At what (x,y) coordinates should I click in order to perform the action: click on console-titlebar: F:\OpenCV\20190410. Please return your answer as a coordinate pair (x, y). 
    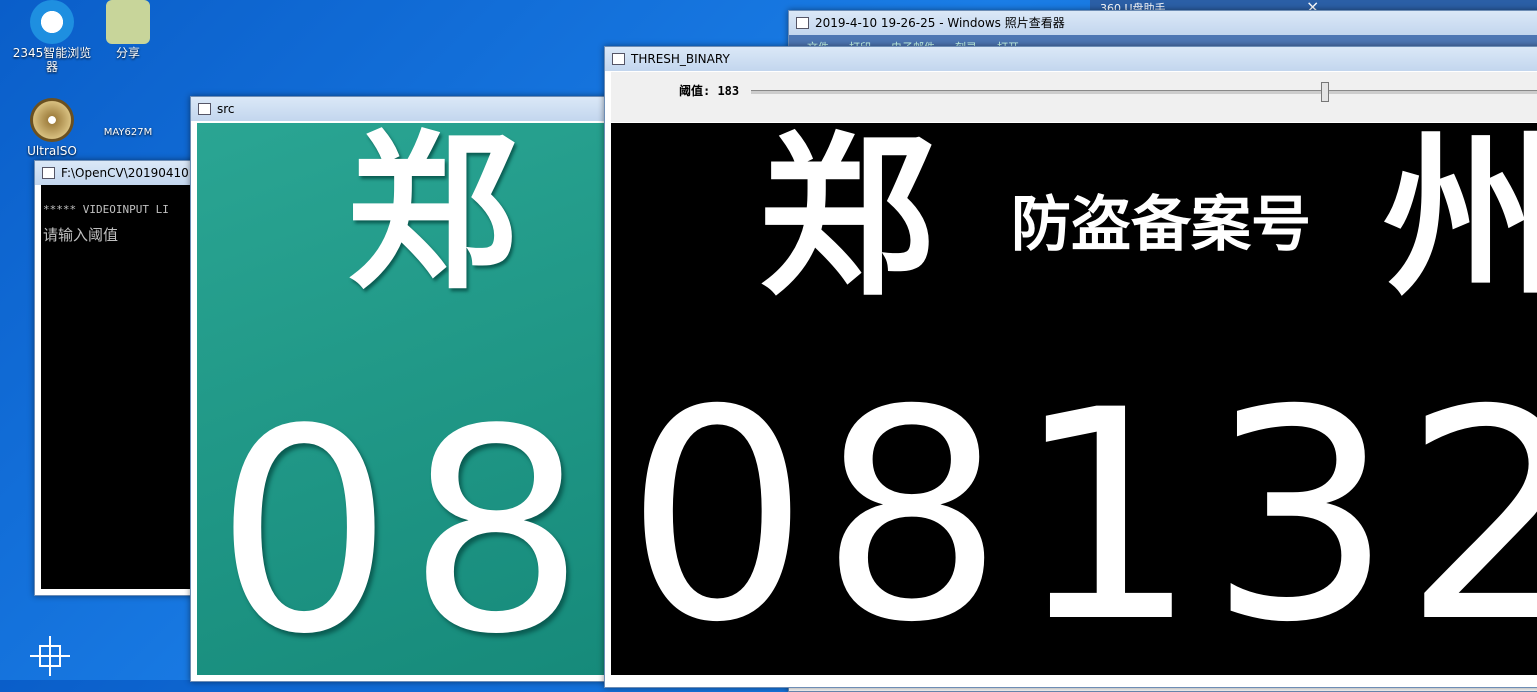
    Looking at the image, I should click on (120, 173).